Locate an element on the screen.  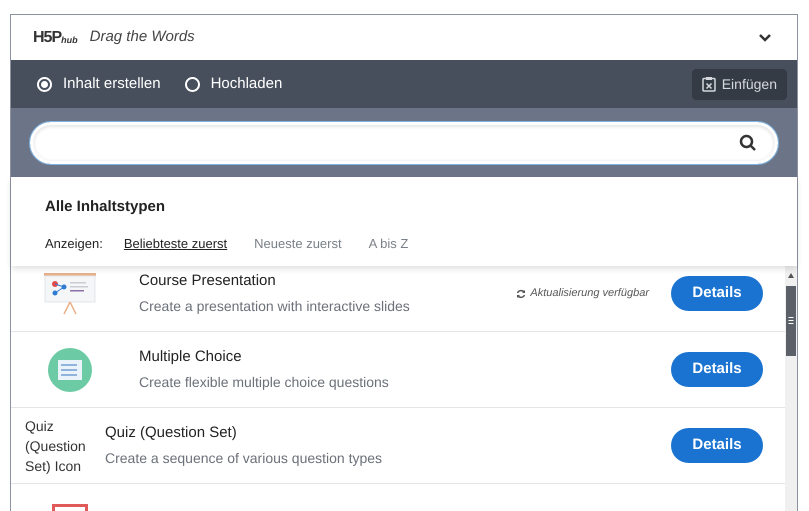
search-icon is located at coordinates (748, 143).